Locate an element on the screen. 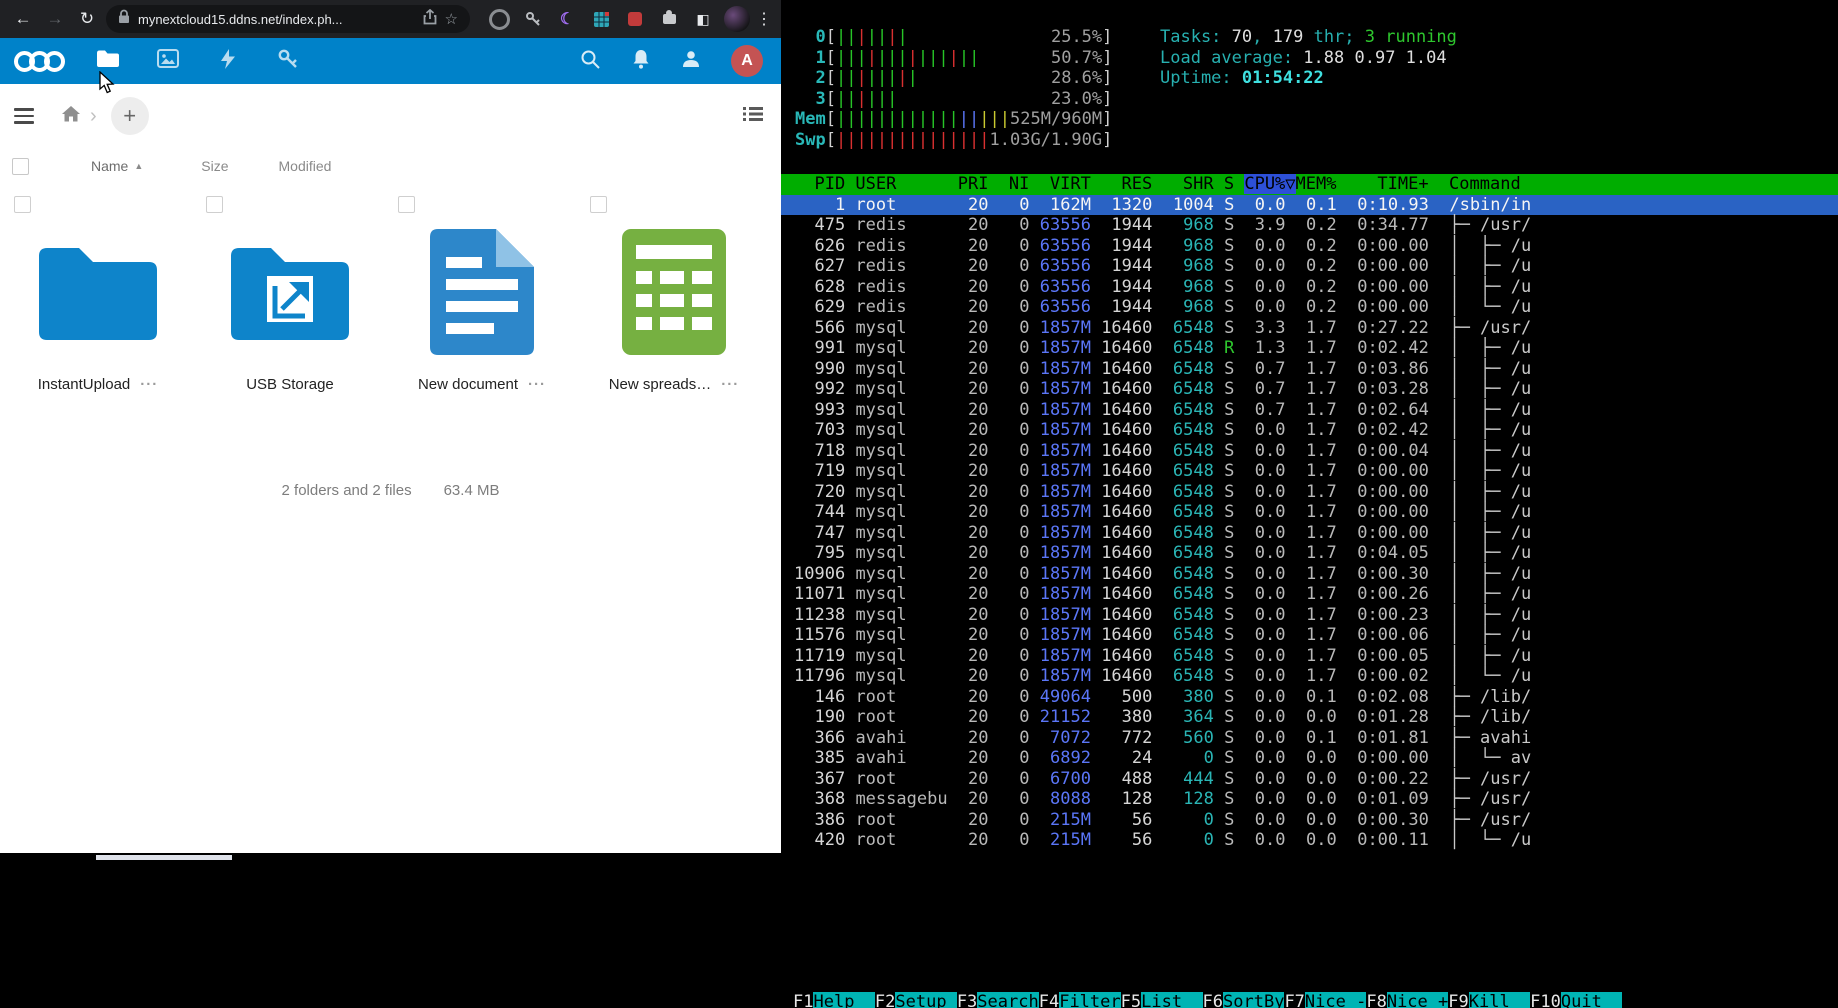  sort-ascending-icon: ▲ is located at coordinates (139, 166).